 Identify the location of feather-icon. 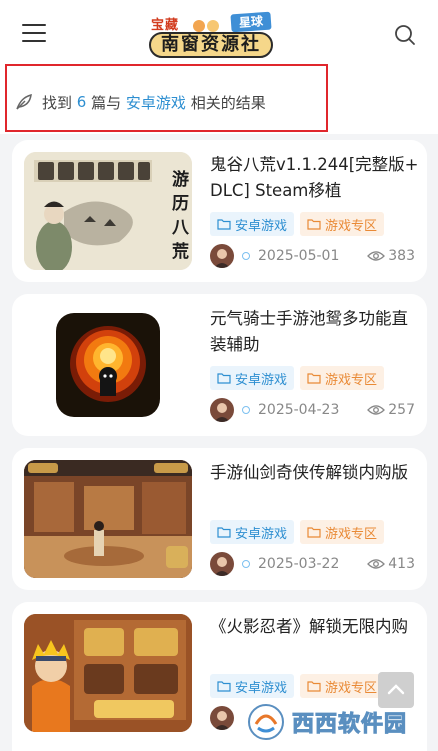
(24, 101).